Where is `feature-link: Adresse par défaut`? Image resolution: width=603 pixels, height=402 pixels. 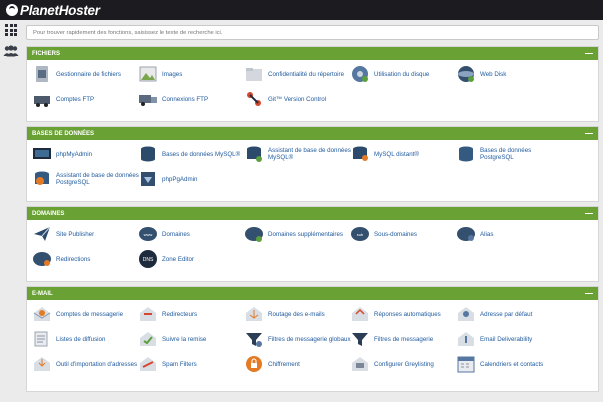 feature-link: Adresse par défaut is located at coordinates (510, 314).